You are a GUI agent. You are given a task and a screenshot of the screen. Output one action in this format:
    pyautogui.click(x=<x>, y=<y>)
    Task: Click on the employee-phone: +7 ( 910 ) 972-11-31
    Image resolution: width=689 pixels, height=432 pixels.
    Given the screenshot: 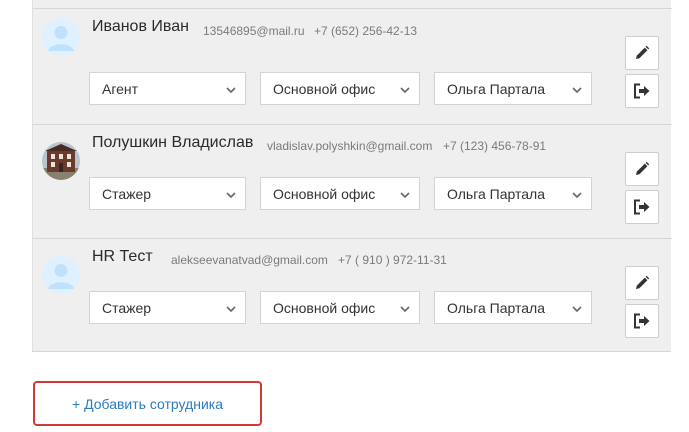 What is the action you would take?
    pyautogui.click(x=392, y=260)
    